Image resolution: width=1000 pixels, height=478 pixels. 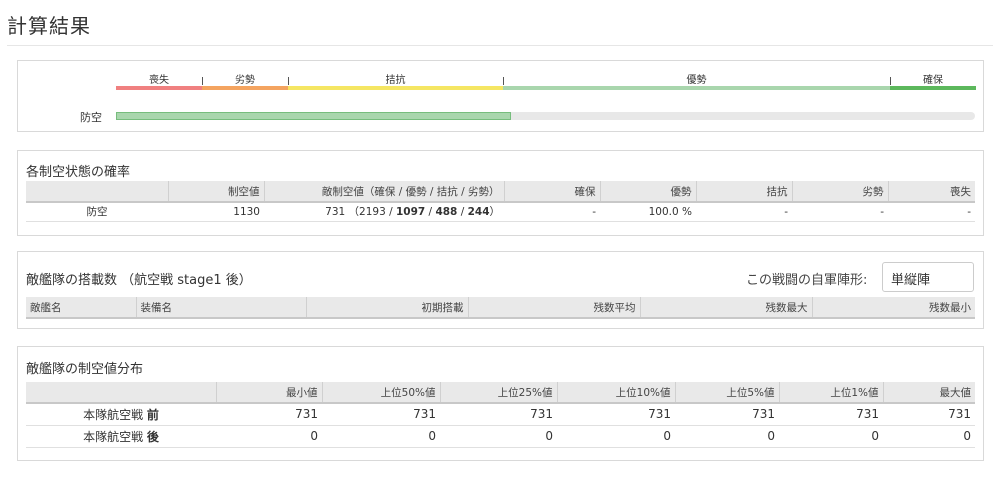 I want to click on probability-title: 各制空状態の確率, so click(x=78, y=172).